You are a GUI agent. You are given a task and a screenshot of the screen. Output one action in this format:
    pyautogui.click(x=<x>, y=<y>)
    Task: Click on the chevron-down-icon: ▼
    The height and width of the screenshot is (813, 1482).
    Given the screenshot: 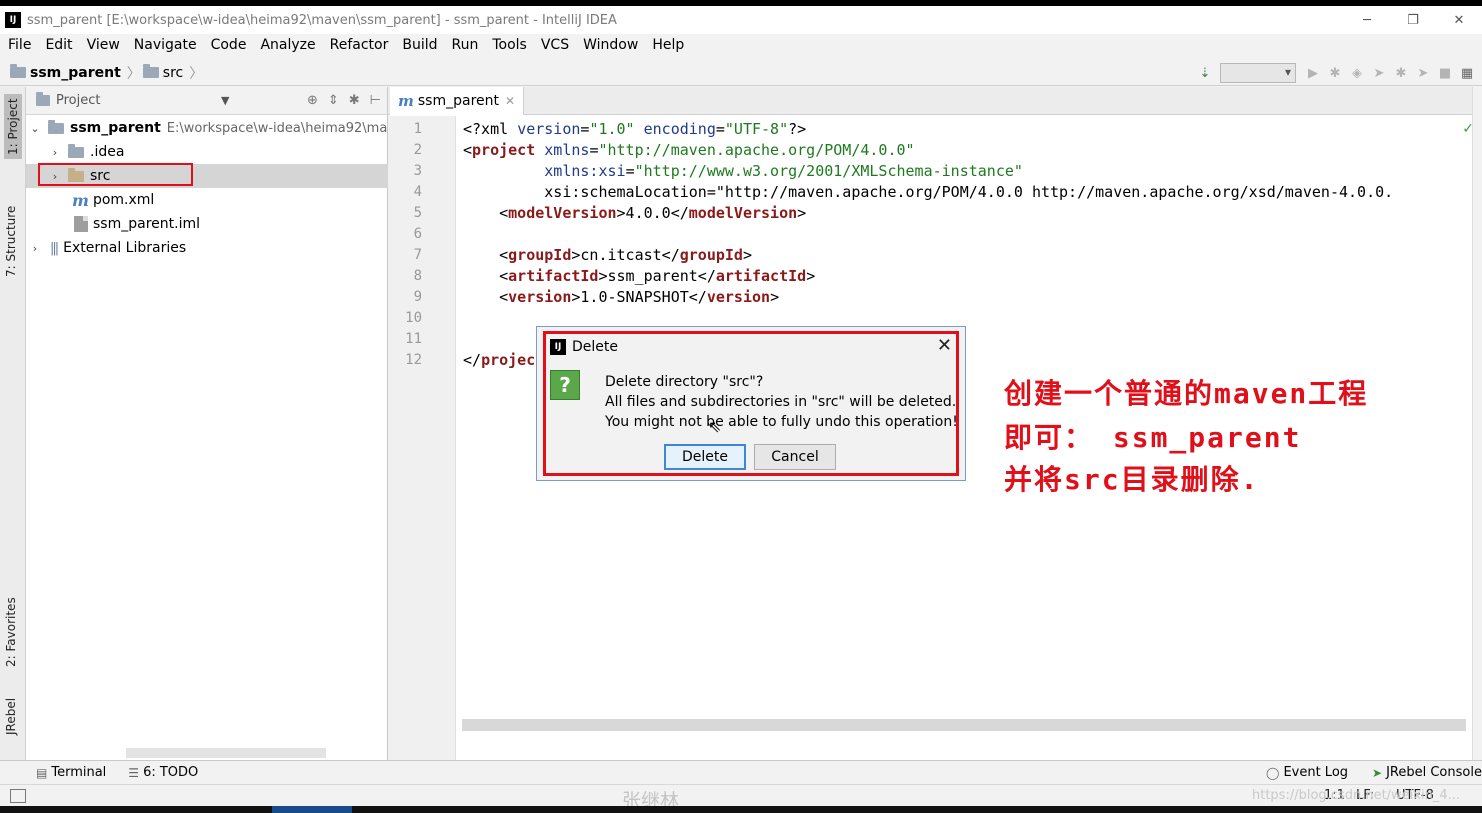 What is the action you would take?
    pyautogui.click(x=225, y=100)
    